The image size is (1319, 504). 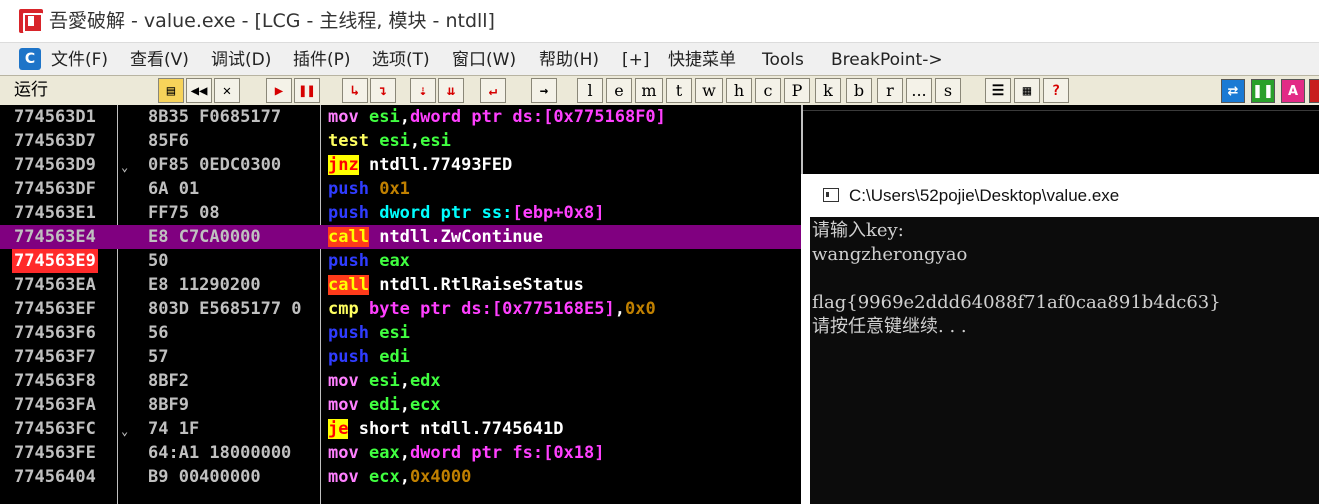 I want to click on goto-icon: →, so click(x=544, y=90).